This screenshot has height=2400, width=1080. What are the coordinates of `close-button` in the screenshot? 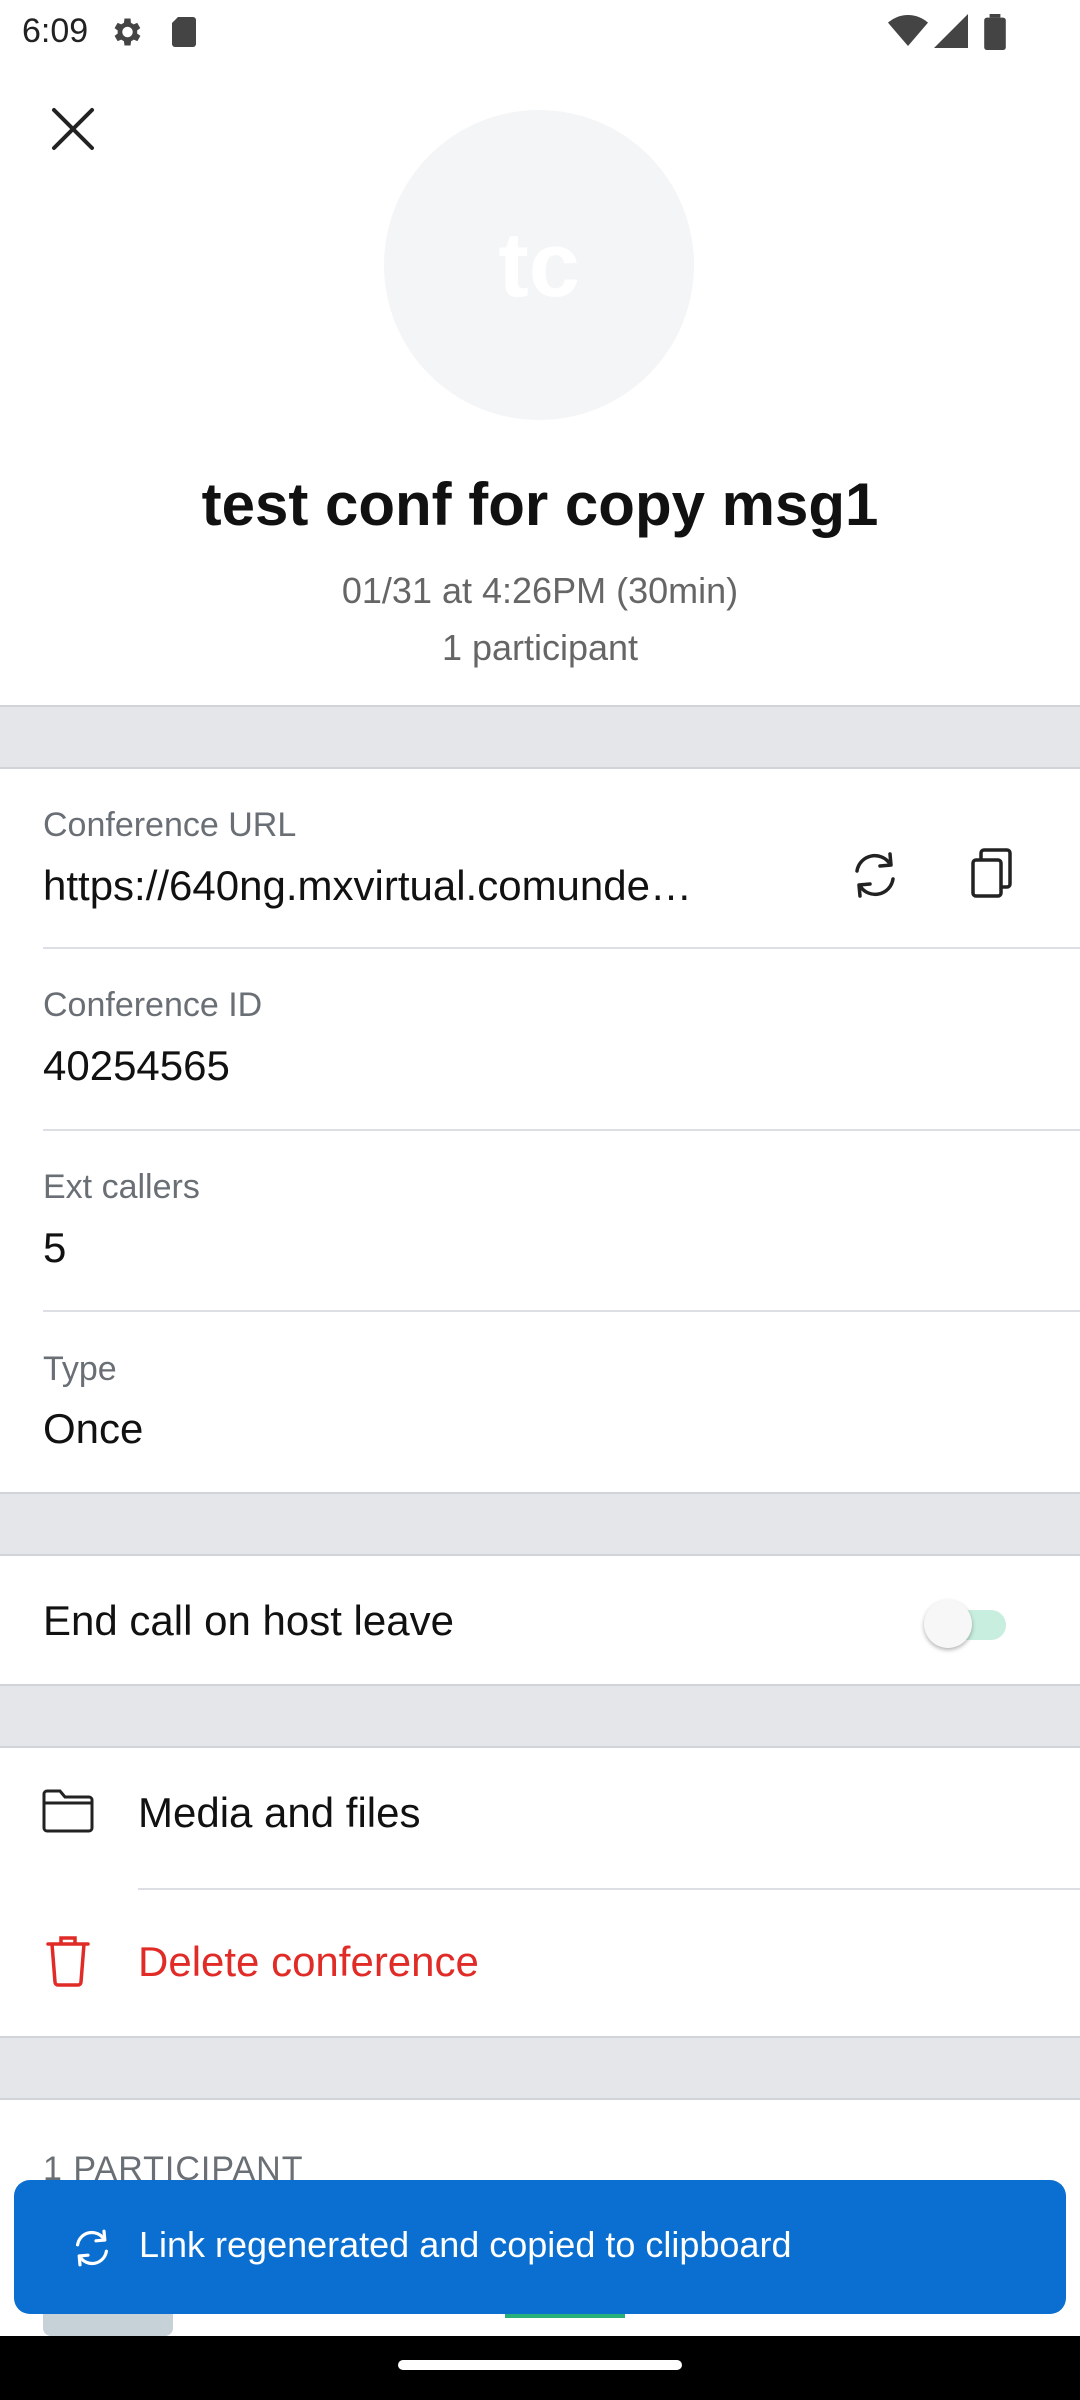 It's located at (73, 129).